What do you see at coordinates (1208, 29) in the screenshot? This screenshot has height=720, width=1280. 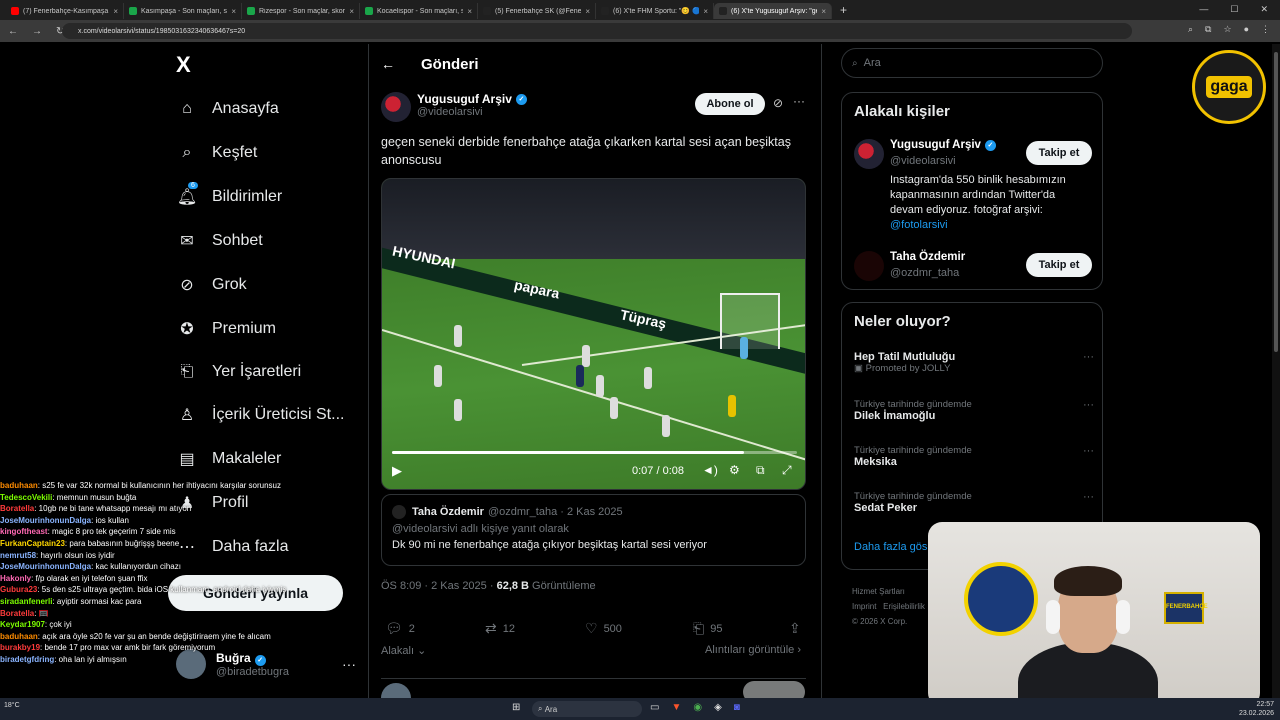 I see `extension-icon: ⧉` at bounding box center [1208, 29].